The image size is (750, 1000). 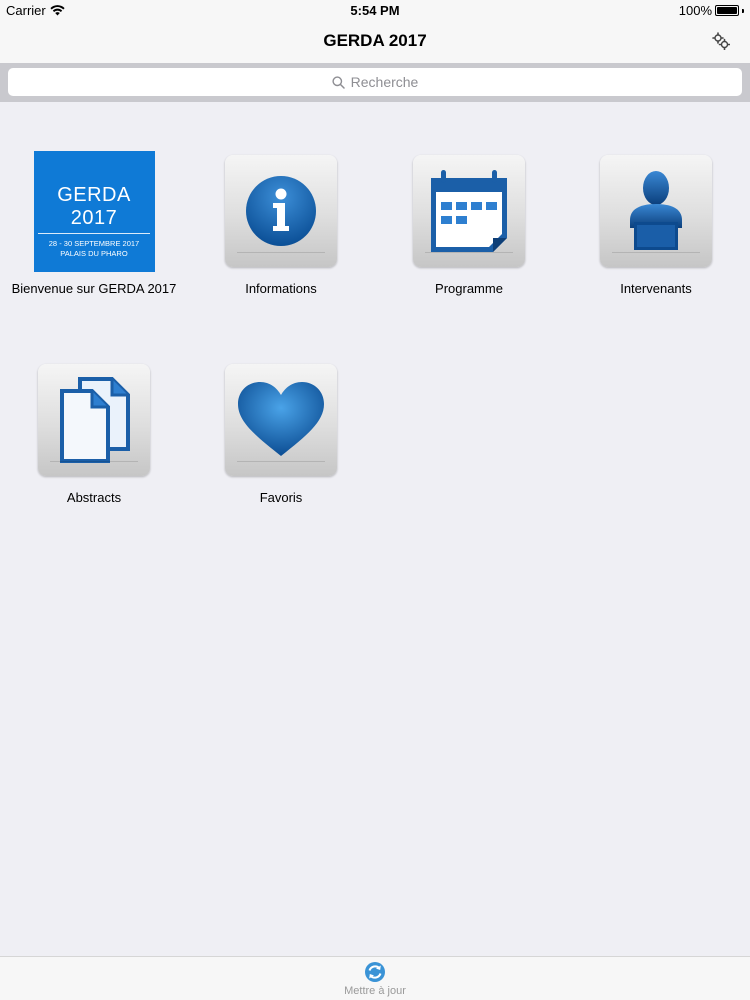 What do you see at coordinates (94, 209) in the screenshot?
I see `banner-title: GERDA 2017` at bounding box center [94, 209].